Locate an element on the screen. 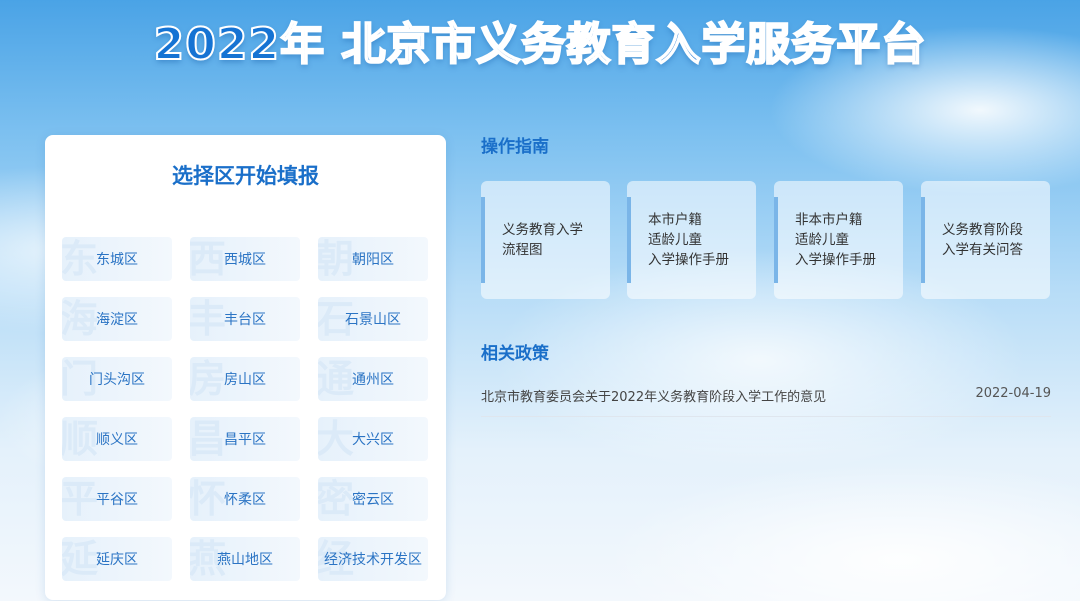  district-button-dongcheng: 东东城区 is located at coordinates (117, 259).